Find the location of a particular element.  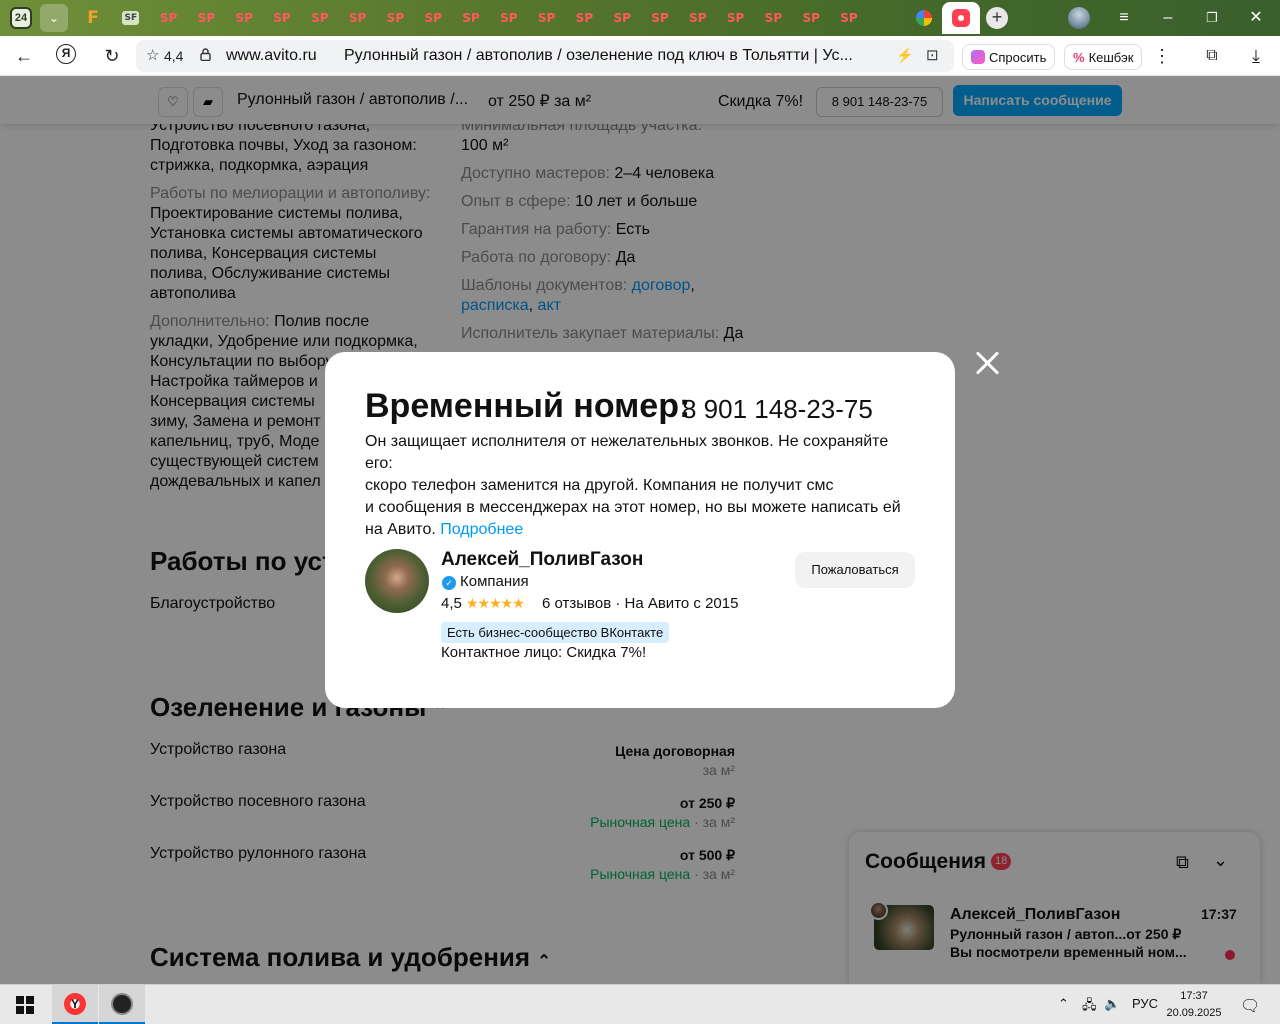

restore-button: ❐ is located at coordinates (1212, 18).